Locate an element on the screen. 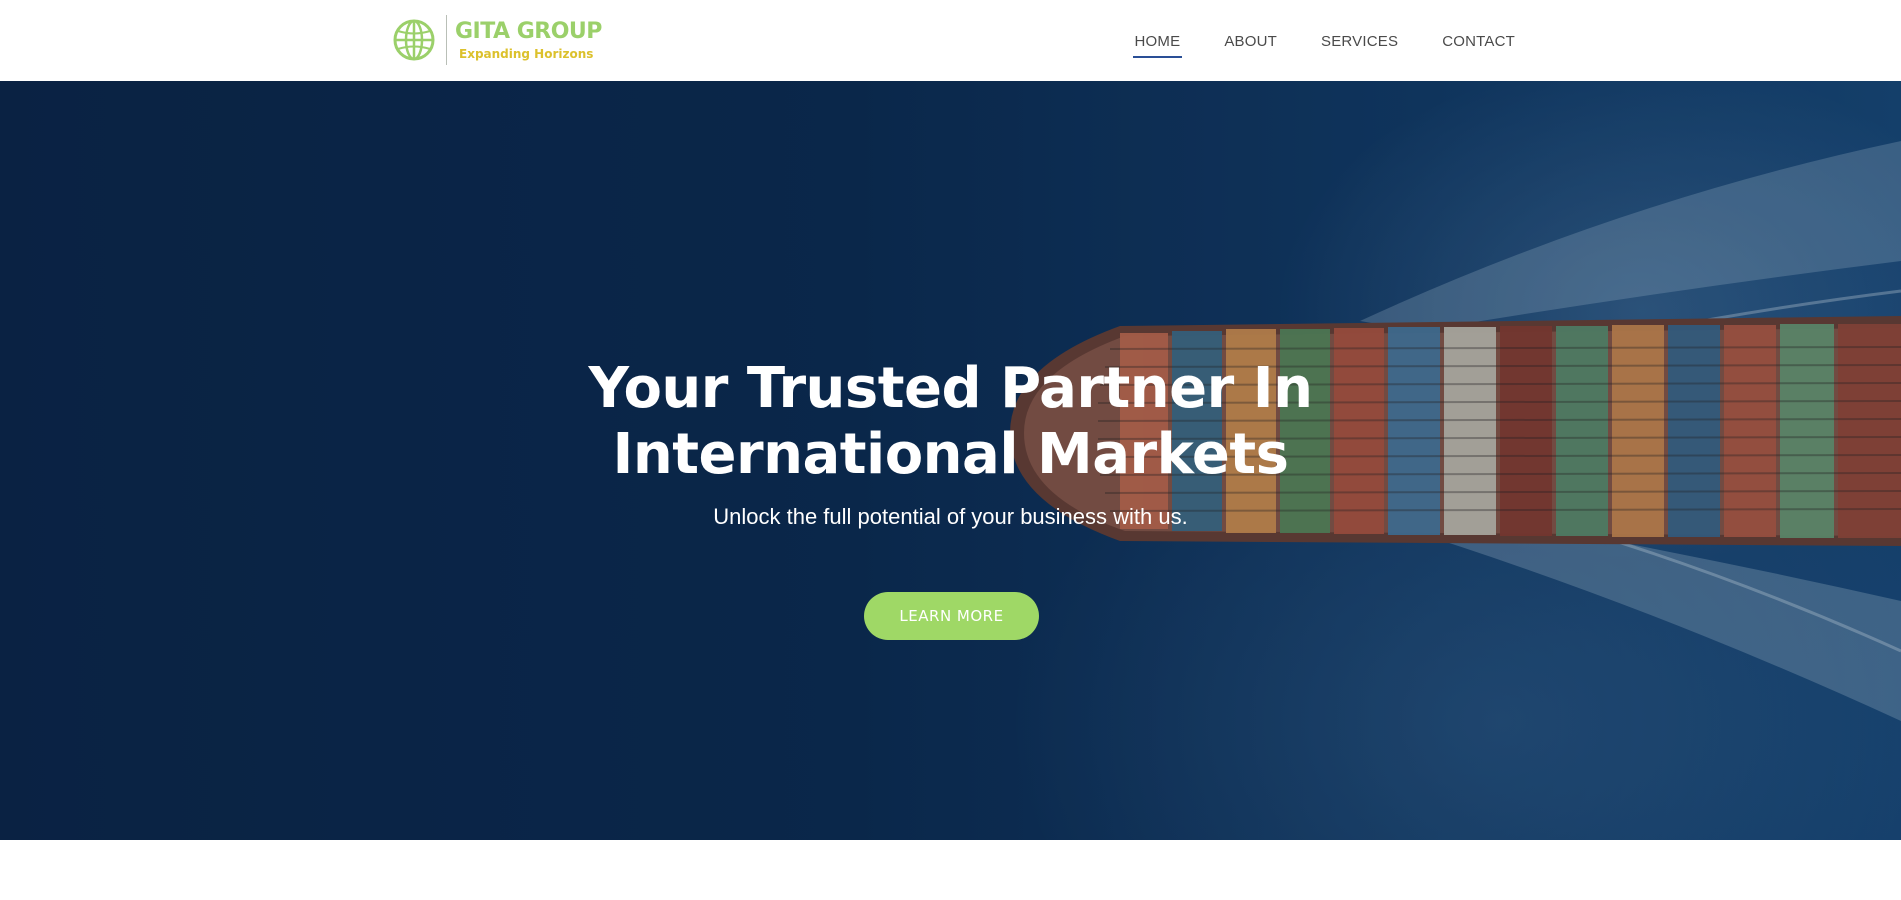 The height and width of the screenshot is (900, 1901). nav-home: HOME is located at coordinates (1157, 45).